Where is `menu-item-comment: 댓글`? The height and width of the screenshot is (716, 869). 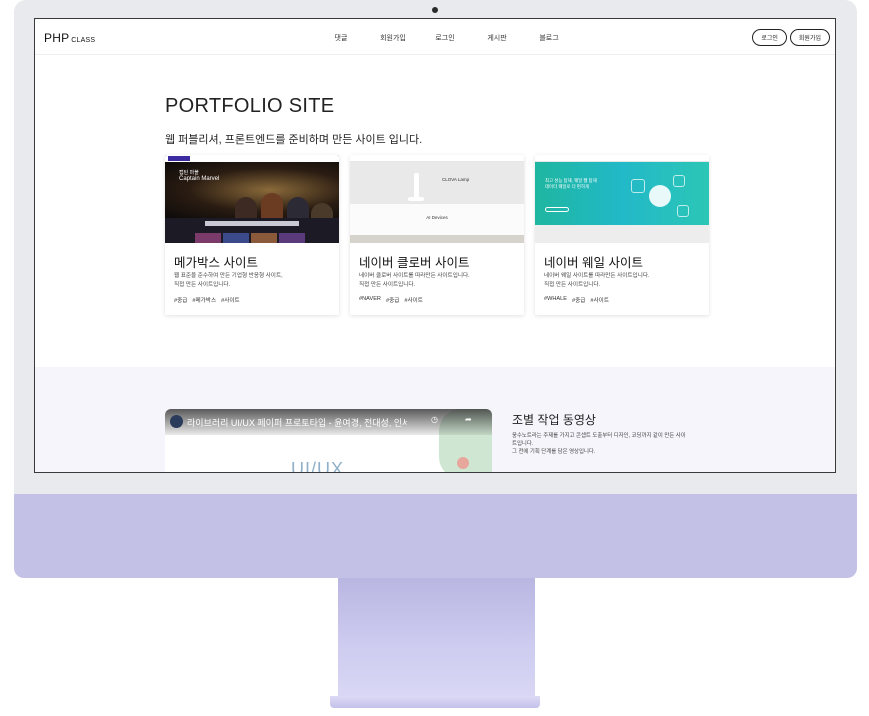
menu-item-comment: 댓글 is located at coordinates (341, 38).